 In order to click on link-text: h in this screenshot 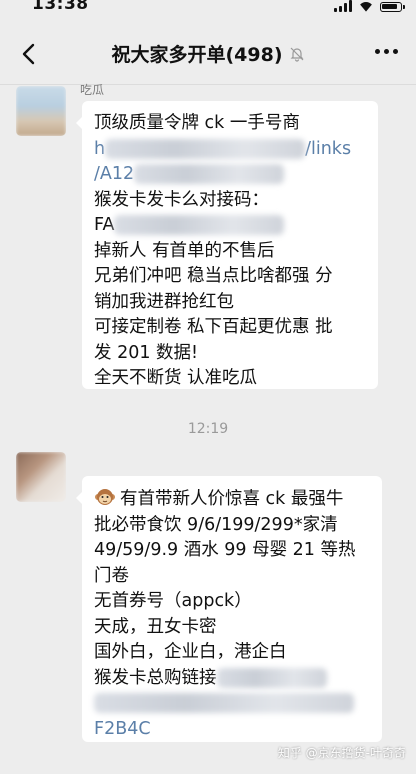, I will do `click(99, 149)`.